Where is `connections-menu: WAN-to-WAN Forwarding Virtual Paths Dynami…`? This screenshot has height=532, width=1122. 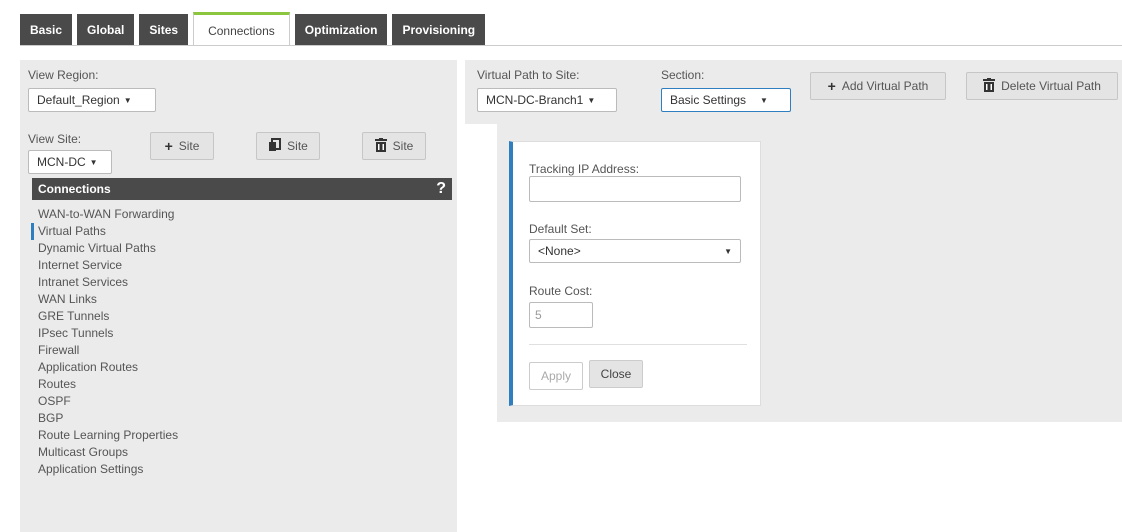
connections-menu: WAN-to-WAN Forwarding Virtual Paths Dynami… is located at coordinates (104, 342).